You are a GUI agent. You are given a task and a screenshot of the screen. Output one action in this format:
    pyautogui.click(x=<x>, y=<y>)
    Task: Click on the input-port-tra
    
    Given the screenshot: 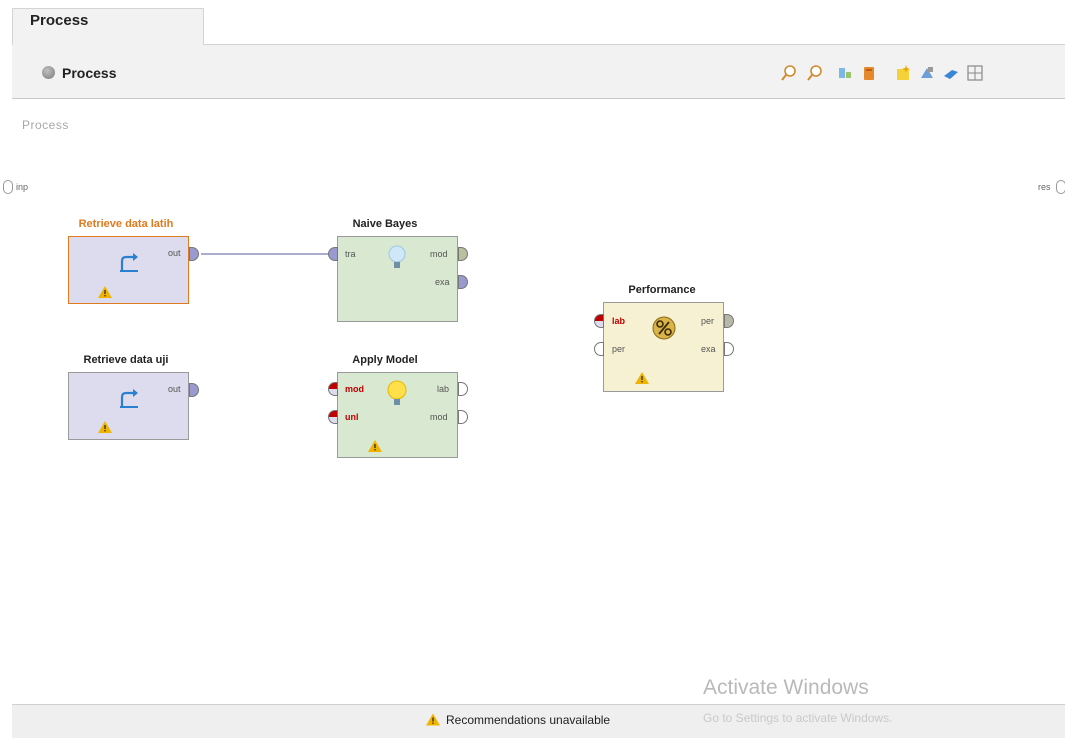 What is the action you would take?
    pyautogui.click(x=333, y=254)
    